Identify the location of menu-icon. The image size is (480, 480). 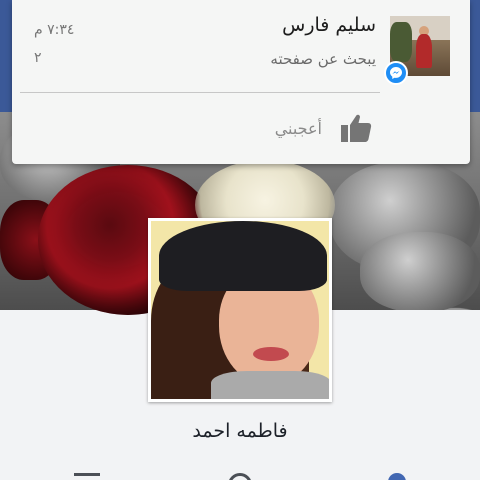
(87, 474).